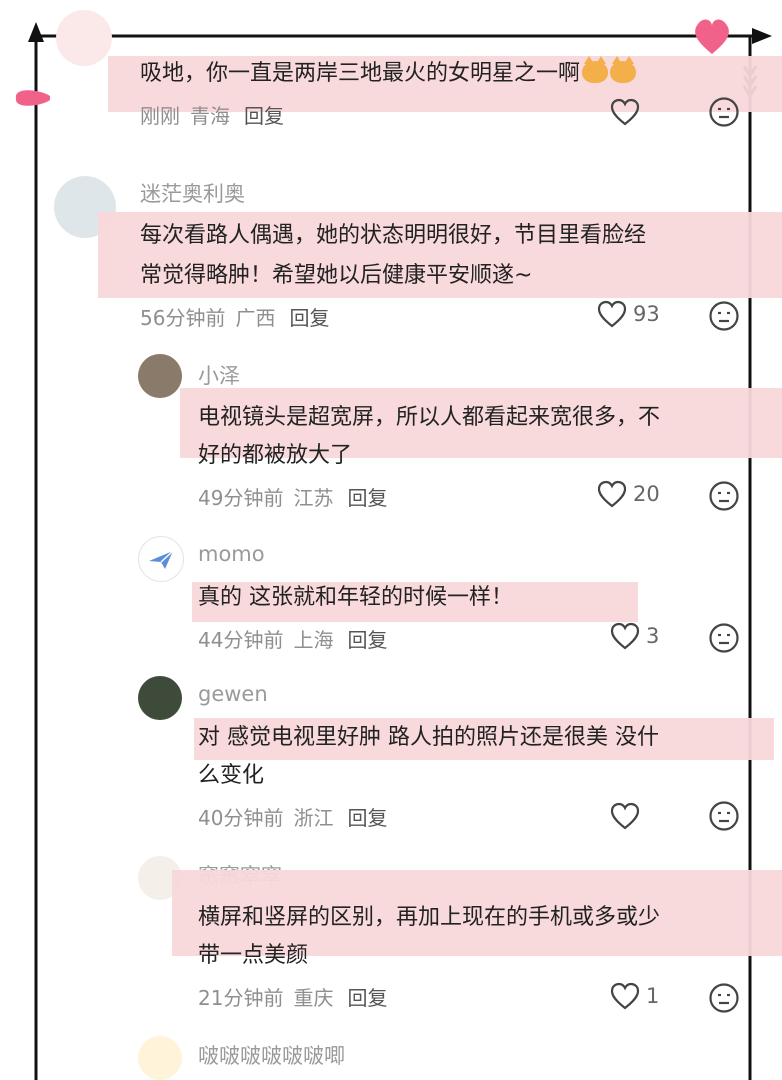 The width and height of the screenshot is (782, 1080). What do you see at coordinates (653, 636) in the screenshot?
I see `like-count: 3` at bounding box center [653, 636].